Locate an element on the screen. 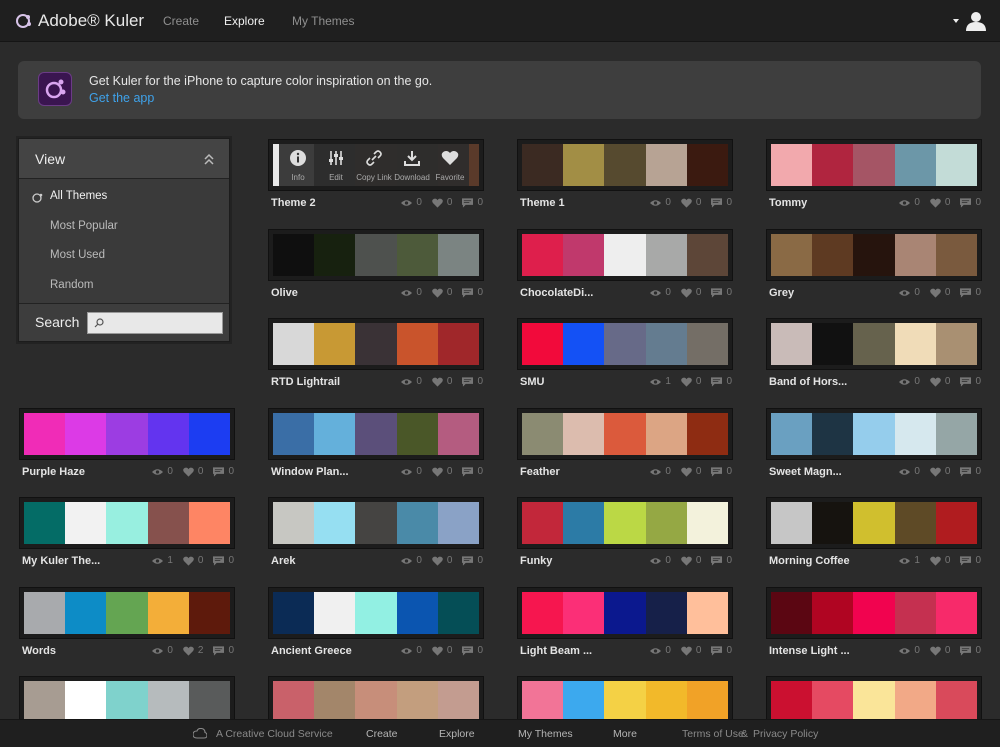 This screenshot has height=747, width=1000. nav-explore: Explore is located at coordinates (244, 21).